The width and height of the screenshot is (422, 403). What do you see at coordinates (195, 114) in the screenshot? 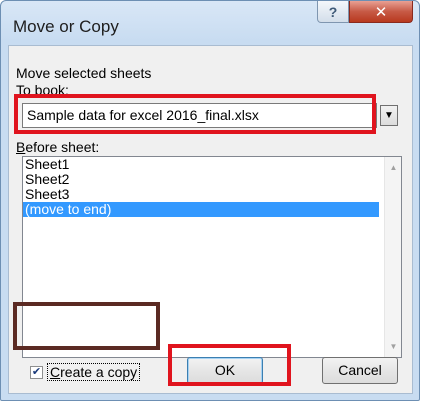
I see `to-book-highlight-box` at bounding box center [195, 114].